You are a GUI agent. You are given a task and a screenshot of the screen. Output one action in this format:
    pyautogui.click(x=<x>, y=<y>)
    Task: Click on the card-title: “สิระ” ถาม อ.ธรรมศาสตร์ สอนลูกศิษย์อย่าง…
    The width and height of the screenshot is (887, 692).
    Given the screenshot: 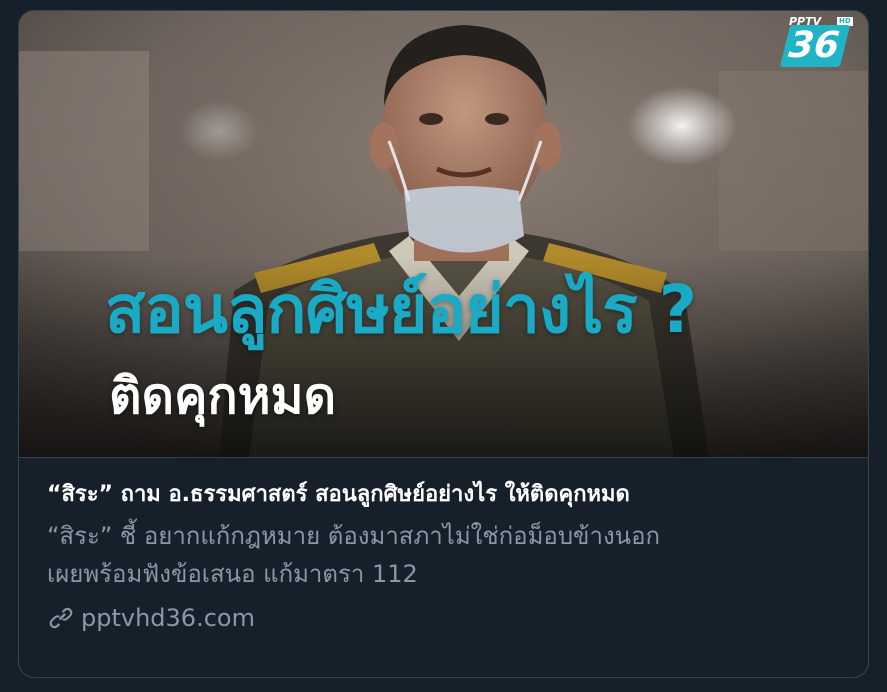 What is the action you would take?
    pyautogui.click(x=447, y=495)
    